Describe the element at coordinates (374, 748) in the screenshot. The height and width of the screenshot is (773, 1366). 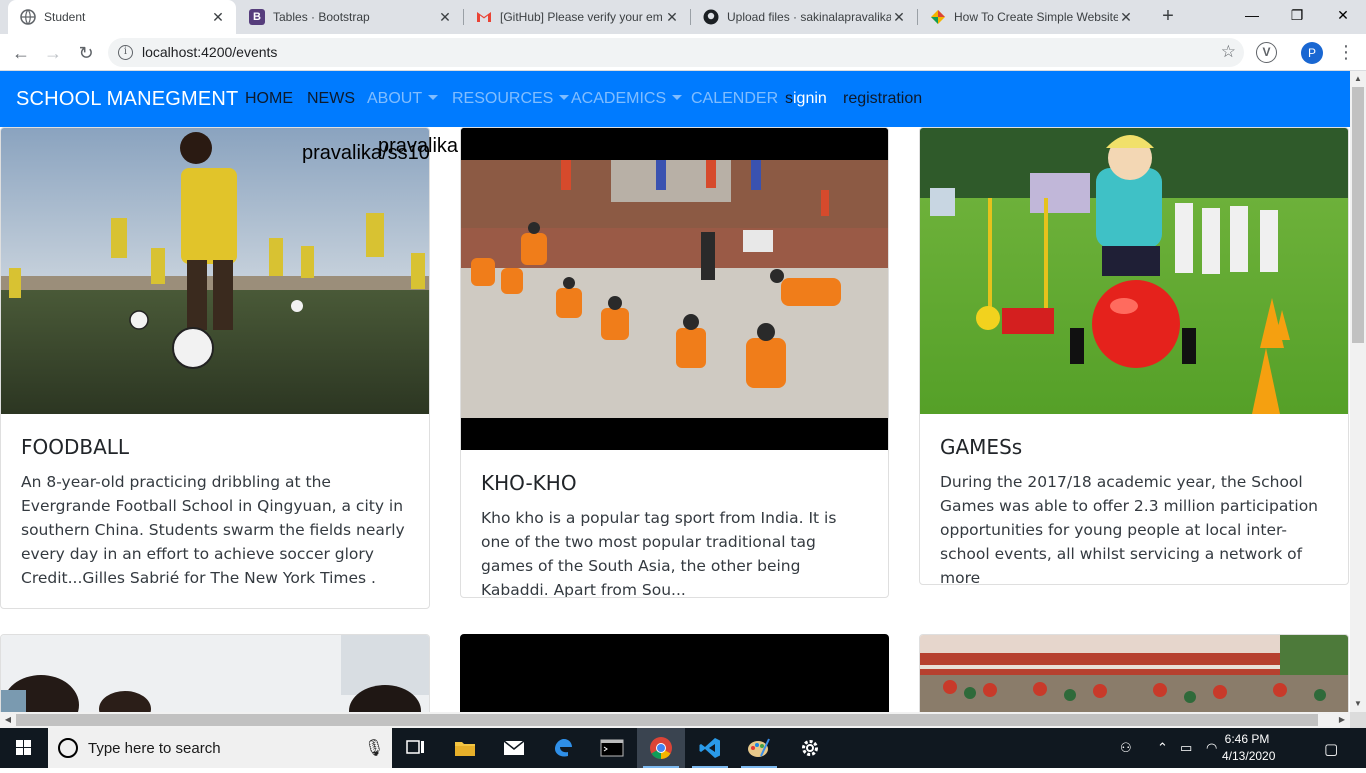
I see `microphone-icon: 🎙` at that location.